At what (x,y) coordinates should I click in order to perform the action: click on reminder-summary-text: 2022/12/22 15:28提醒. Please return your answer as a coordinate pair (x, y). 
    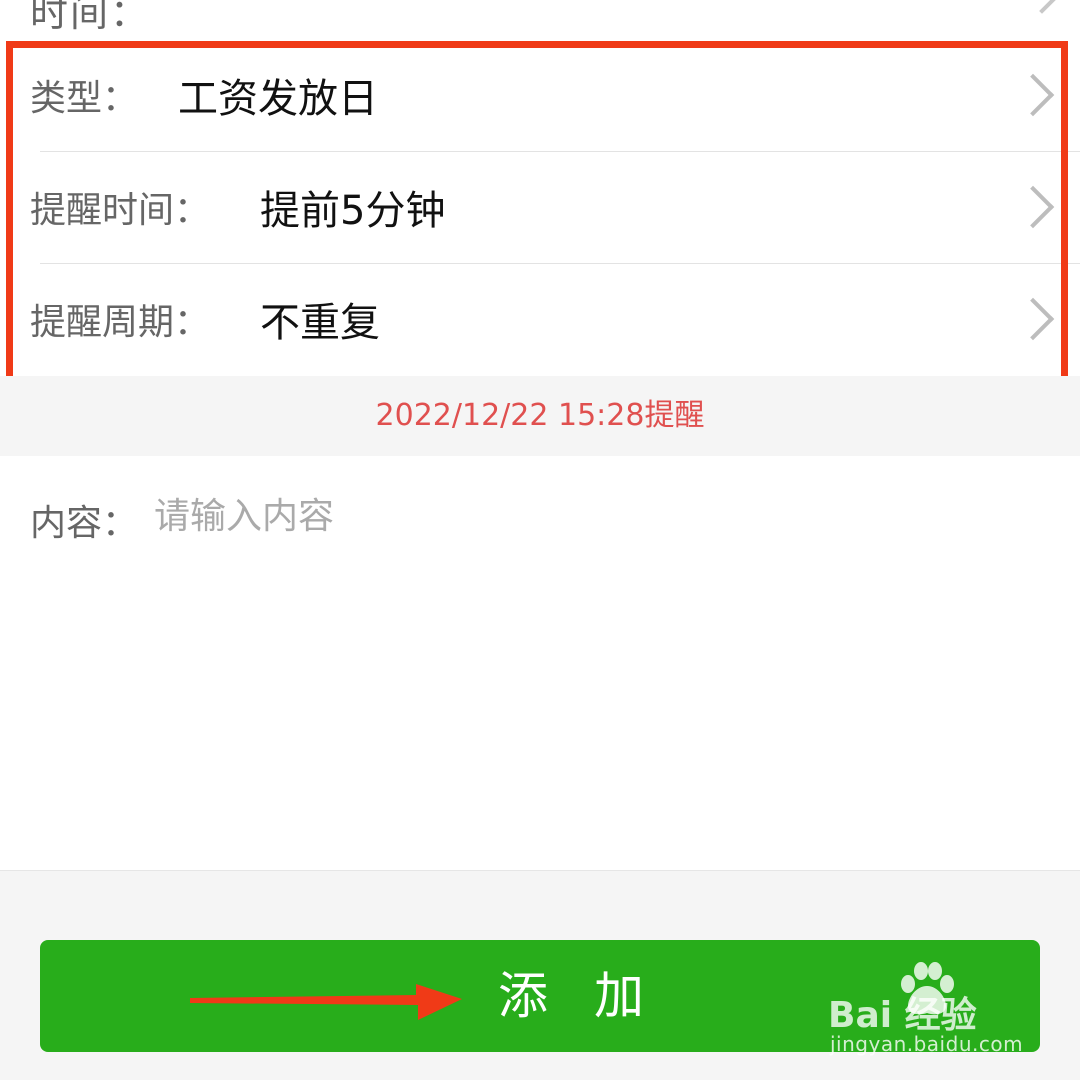
    Looking at the image, I should click on (540, 415).